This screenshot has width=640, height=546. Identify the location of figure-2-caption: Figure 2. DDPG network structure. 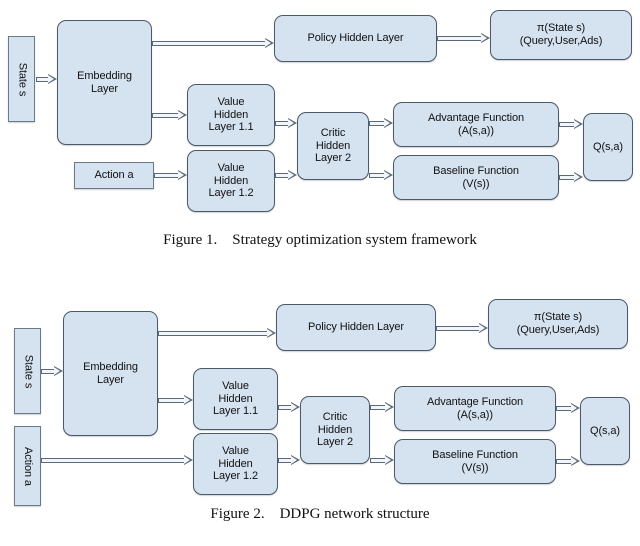
(320, 514).